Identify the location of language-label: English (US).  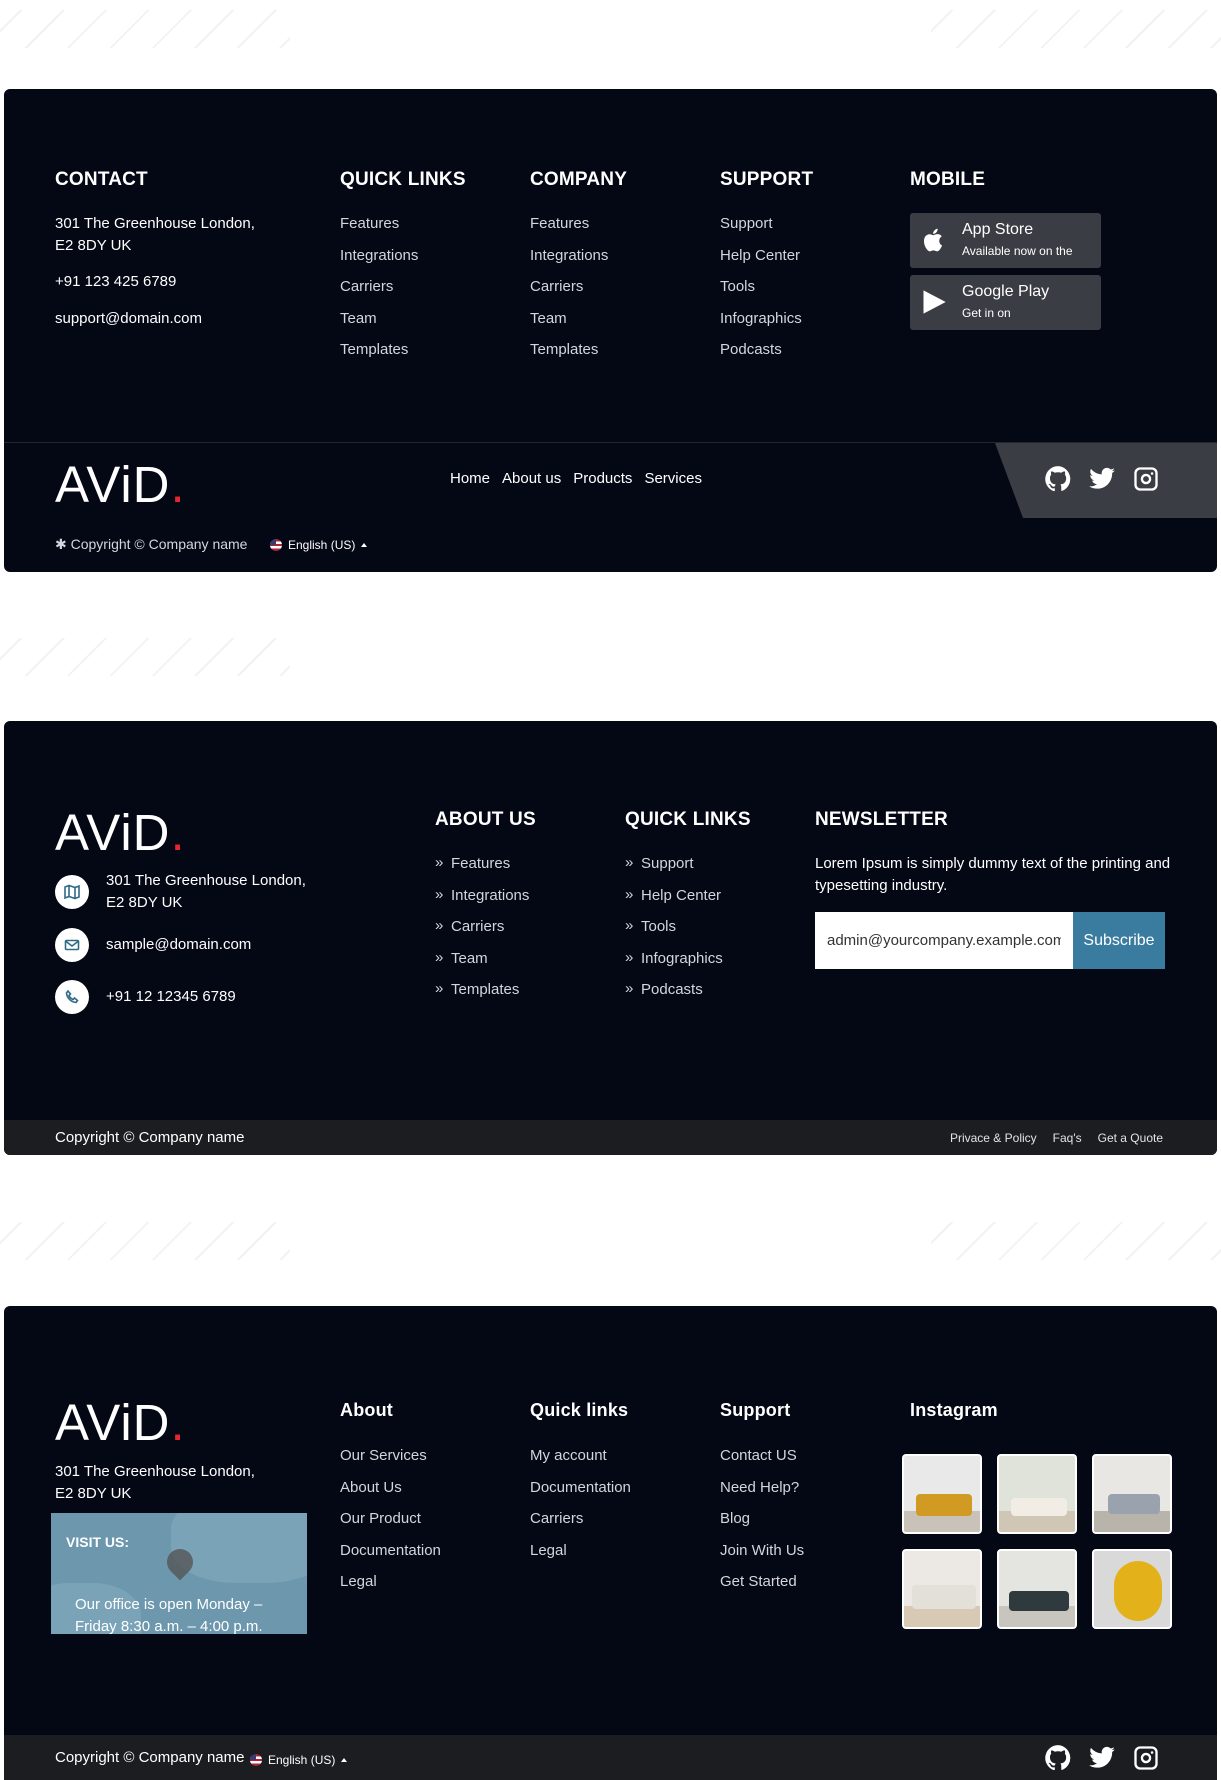
(322, 545).